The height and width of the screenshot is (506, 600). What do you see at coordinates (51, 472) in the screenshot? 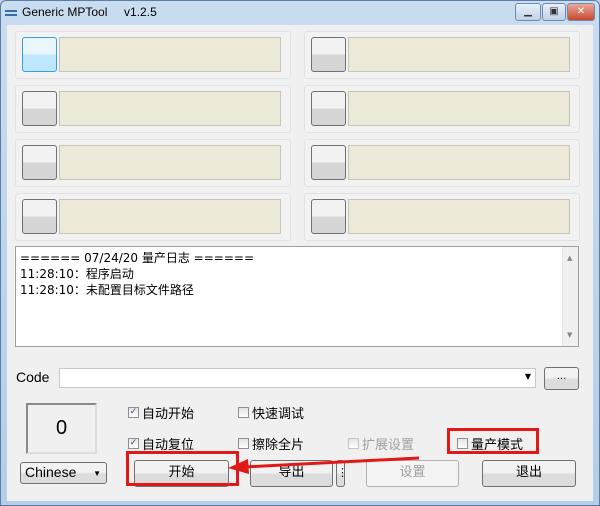
I see `language-value: Chinese` at bounding box center [51, 472].